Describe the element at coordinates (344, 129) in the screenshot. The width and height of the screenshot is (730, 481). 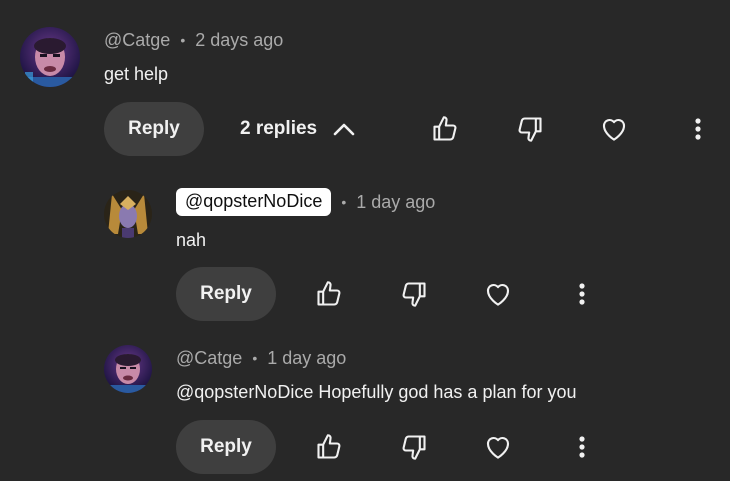
I see `chevron-up-icon` at that location.